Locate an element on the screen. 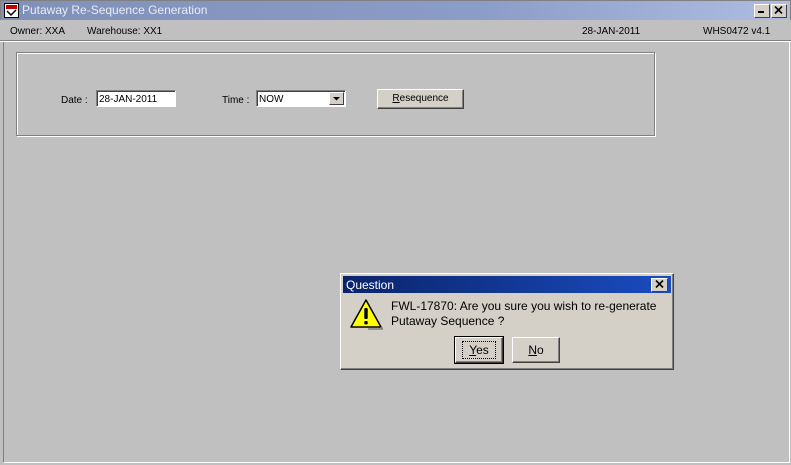 This screenshot has width=791, height=465. time-select: NOW is located at coordinates (301, 98).